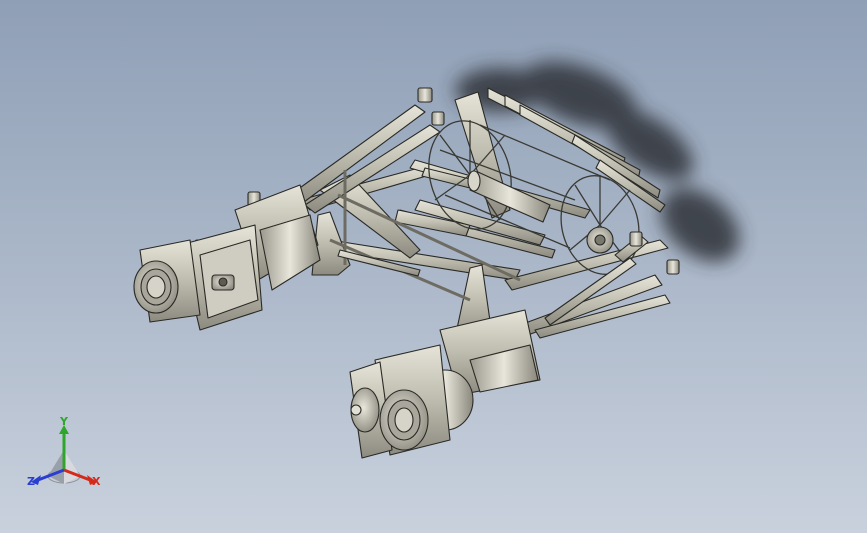 The height and width of the screenshot is (533, 867). I want to click on x-axis-label: X, so click(96, 481).